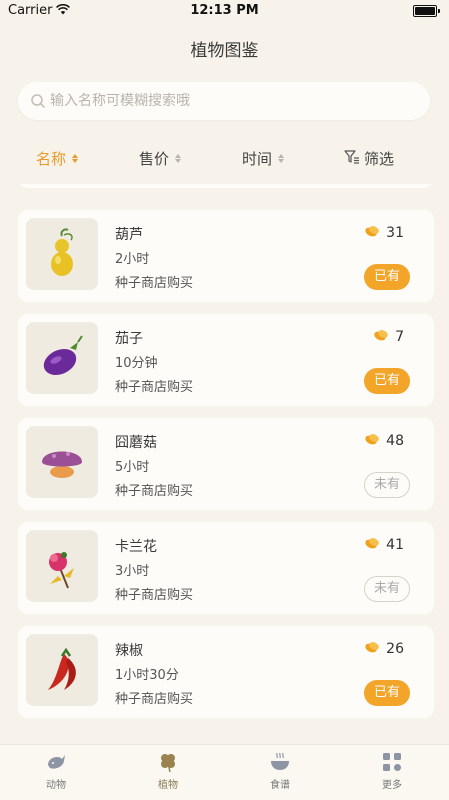 The height and width of the screenshot is (800, 449). What do you see at coordinates (56, 762) in the screenshot?
I see `whale-icon` at bounding box center [56, 762].